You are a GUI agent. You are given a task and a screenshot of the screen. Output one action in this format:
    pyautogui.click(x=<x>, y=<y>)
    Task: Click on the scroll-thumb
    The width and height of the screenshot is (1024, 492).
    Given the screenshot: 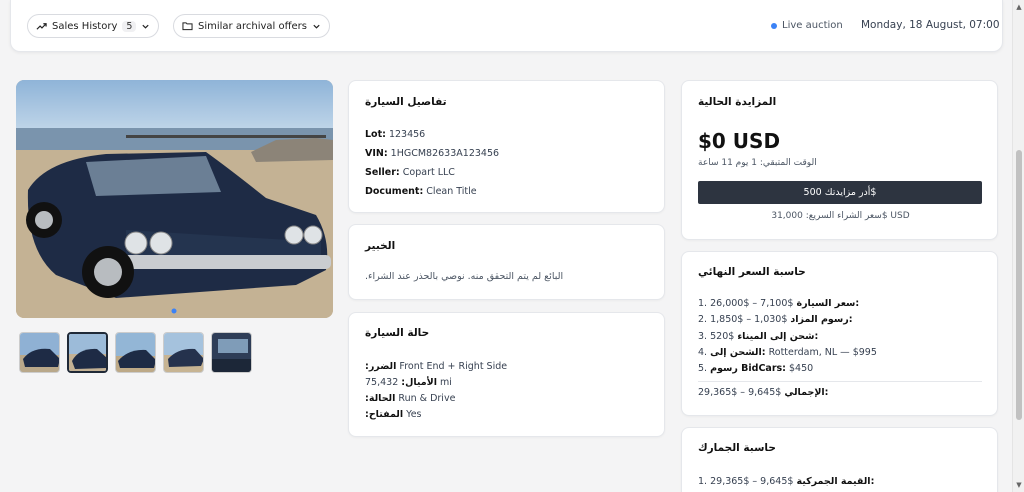 What is the action you would take?
    pyautogui.click(x=1019, y=285)
    